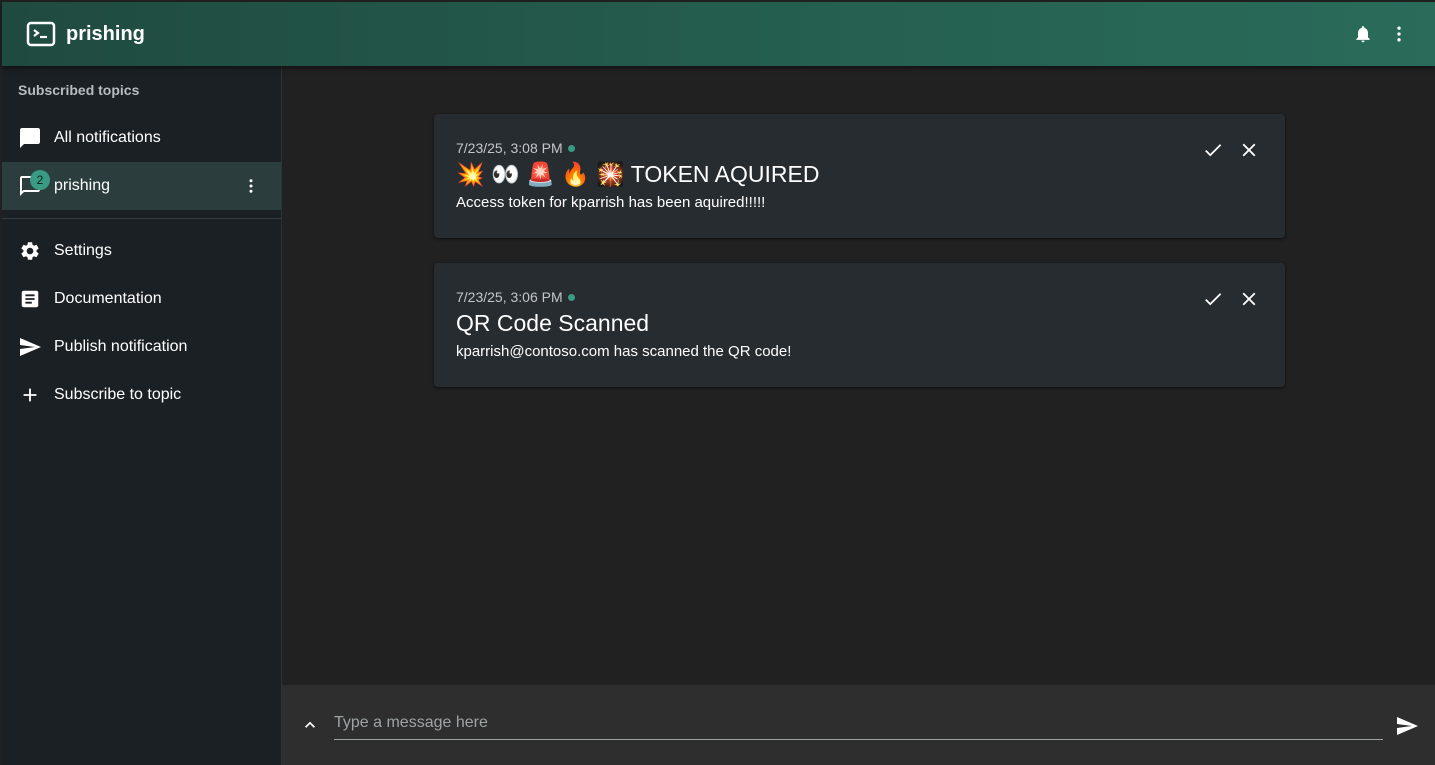 This screenshot has width=1435, height=765. I want to click on topic-more-button, so click(251, 186).